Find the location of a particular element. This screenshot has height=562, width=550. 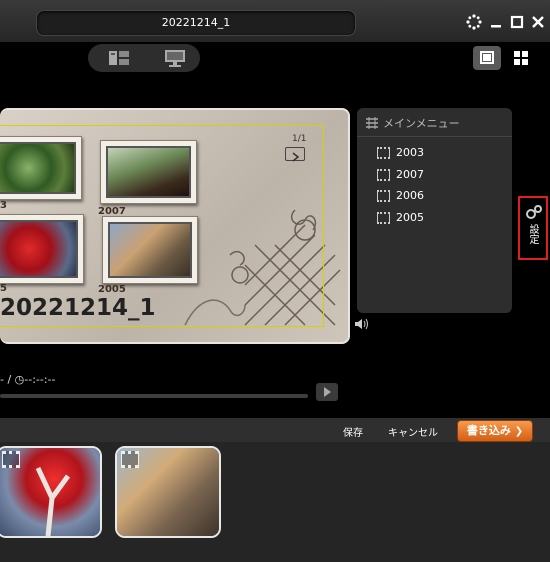

settings-label: 設定 is located at coordinates (532, 234).